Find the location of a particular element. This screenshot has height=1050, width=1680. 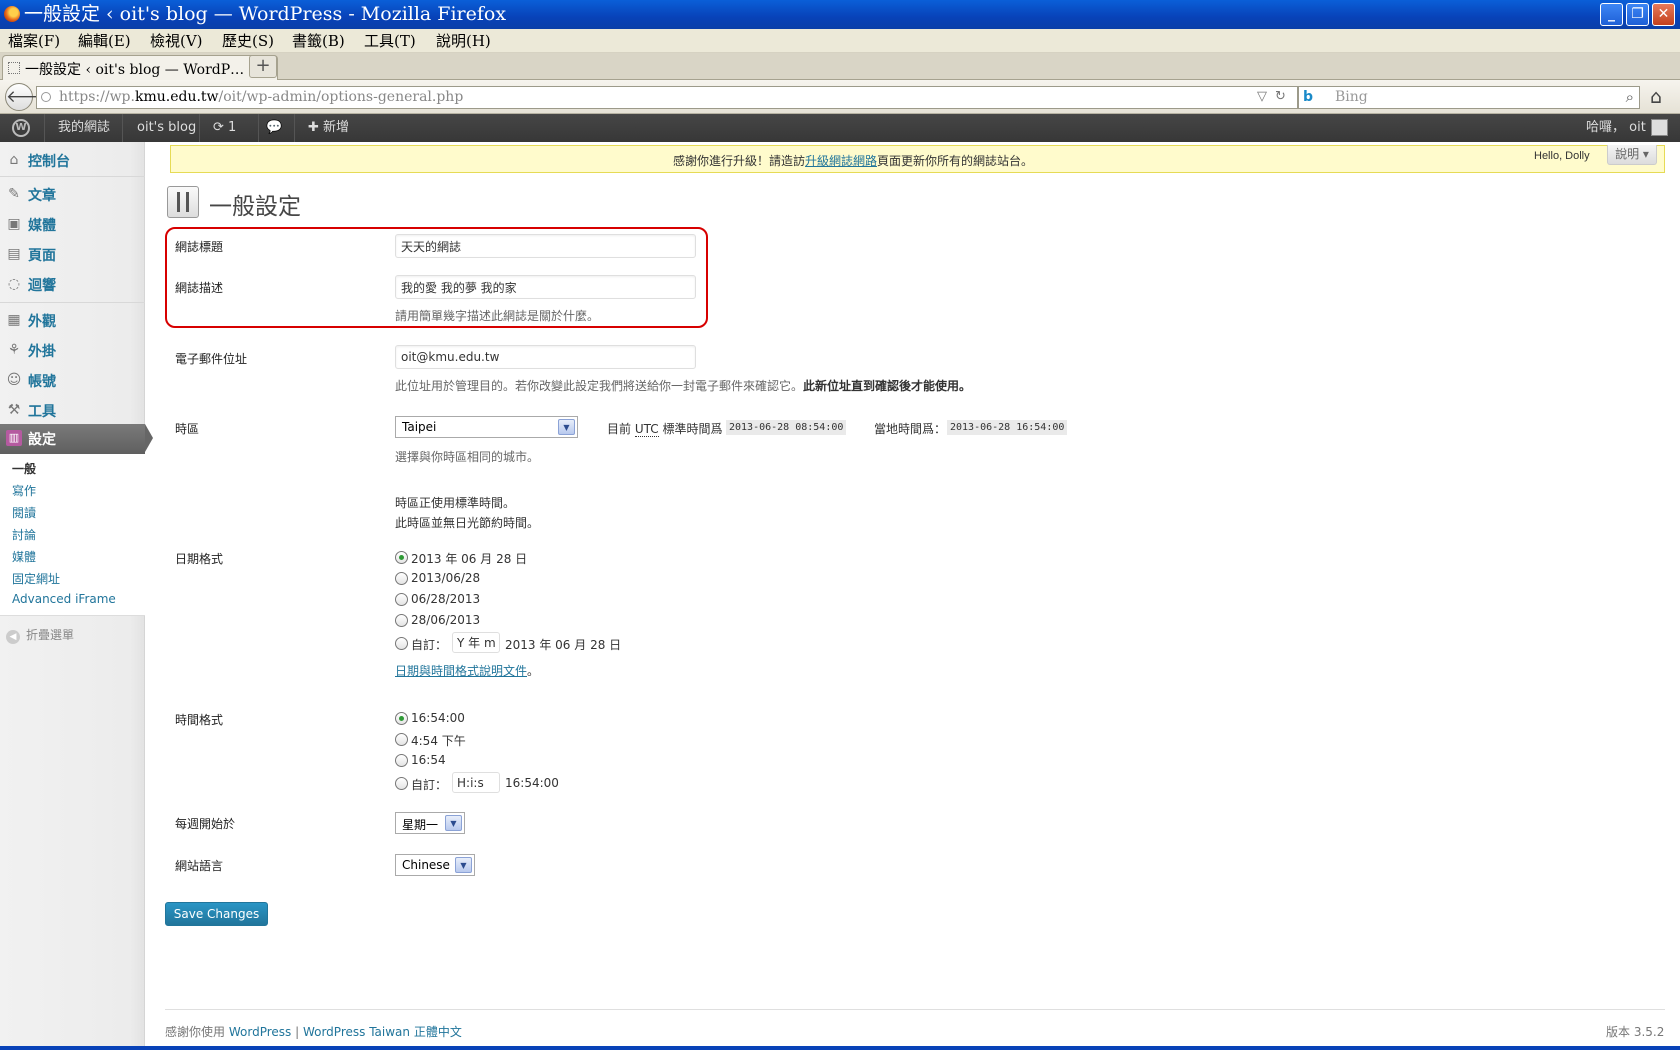

adminbar-divider is located at coordinates (122, 128).